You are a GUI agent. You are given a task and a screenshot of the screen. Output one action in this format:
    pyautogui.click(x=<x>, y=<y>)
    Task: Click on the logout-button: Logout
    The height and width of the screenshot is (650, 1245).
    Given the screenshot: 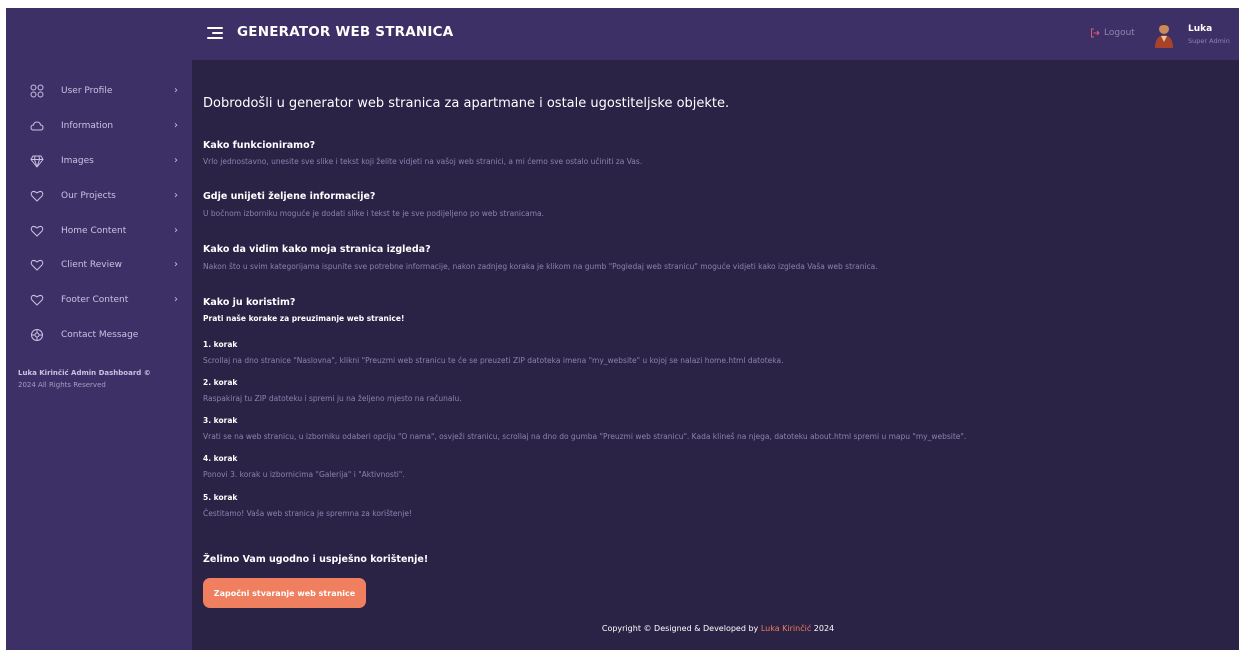 What is the action you would take?
    pyautogui.click(x=1112, y=33)
    